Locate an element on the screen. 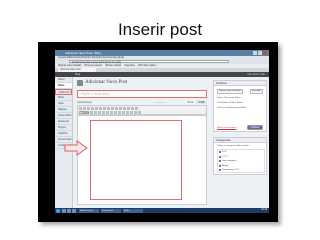 This screenshot has height=240, width=320. taskbar-window: Slides is located at coordinates (133, 210).